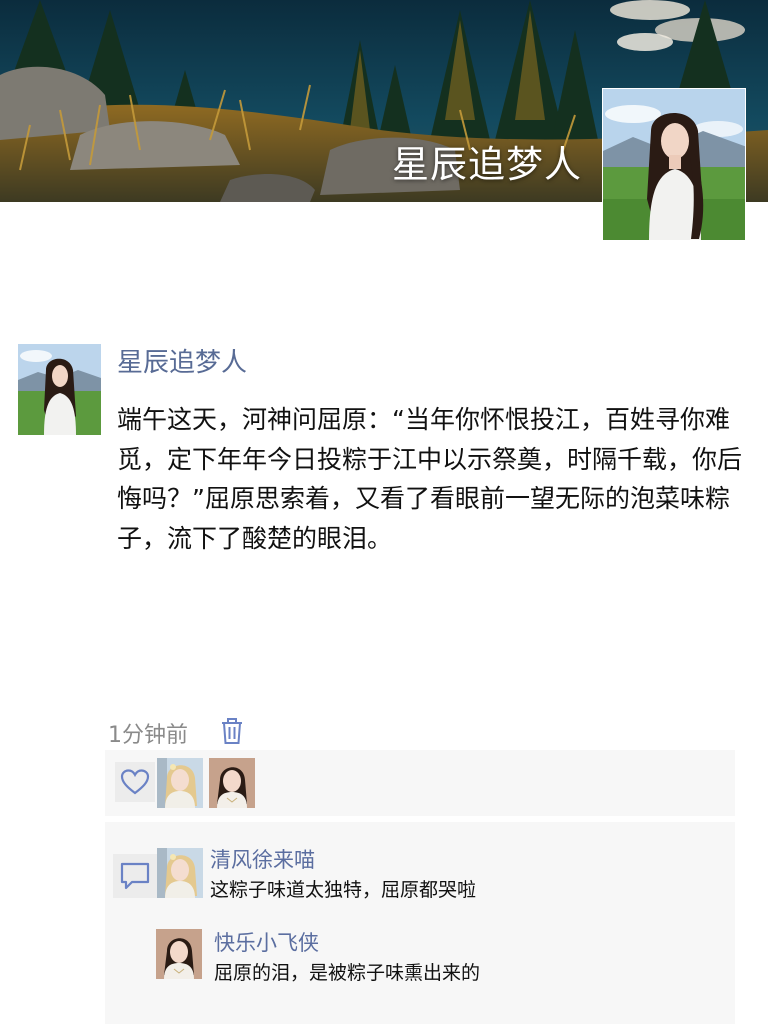  Describe the element at coordinates (487, 164) in the screenshot. I see `profile-name: 星辰追梦人` at that location.